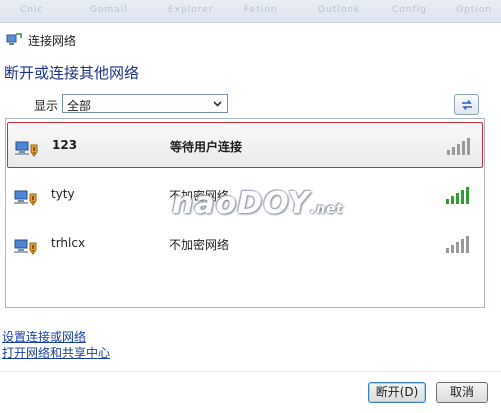  What do you see at coordinates (199, 245) in the screenshot?
I see `network-status: 不加密网络` at bounding box center [199, 245].